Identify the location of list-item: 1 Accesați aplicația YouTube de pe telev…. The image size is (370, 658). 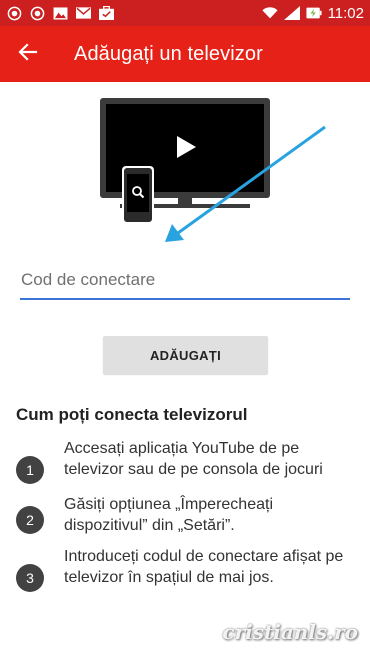
(185, 461).